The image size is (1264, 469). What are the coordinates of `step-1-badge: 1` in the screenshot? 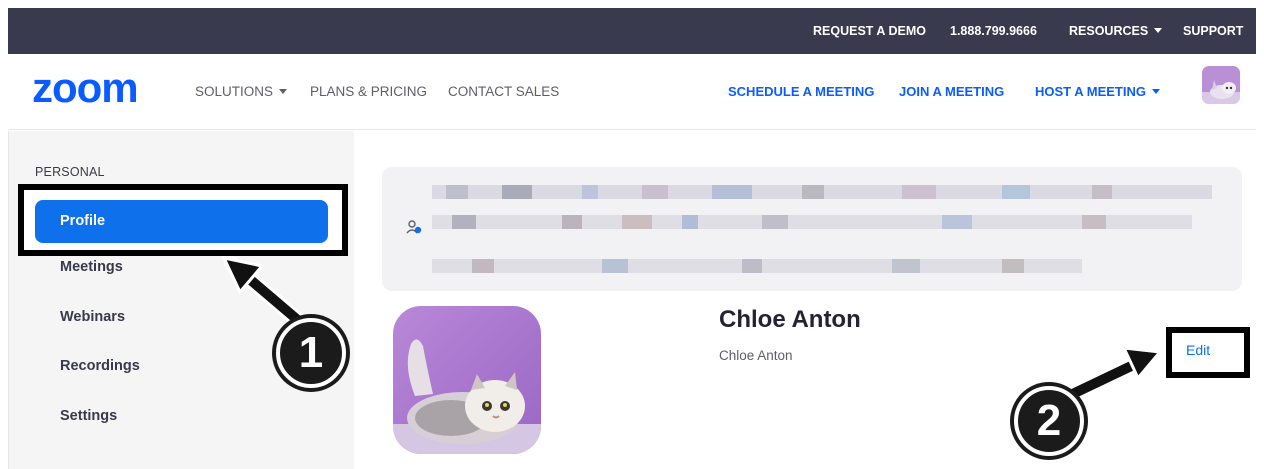 It's located at (311, 353).